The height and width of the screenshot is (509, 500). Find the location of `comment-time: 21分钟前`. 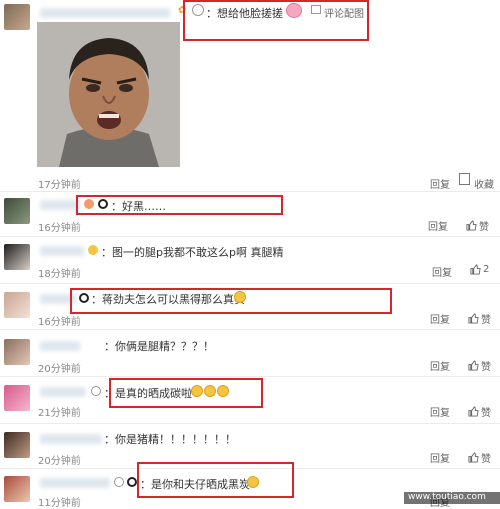

comment-time: 21分钟前 is located at coordinates (59, 413).